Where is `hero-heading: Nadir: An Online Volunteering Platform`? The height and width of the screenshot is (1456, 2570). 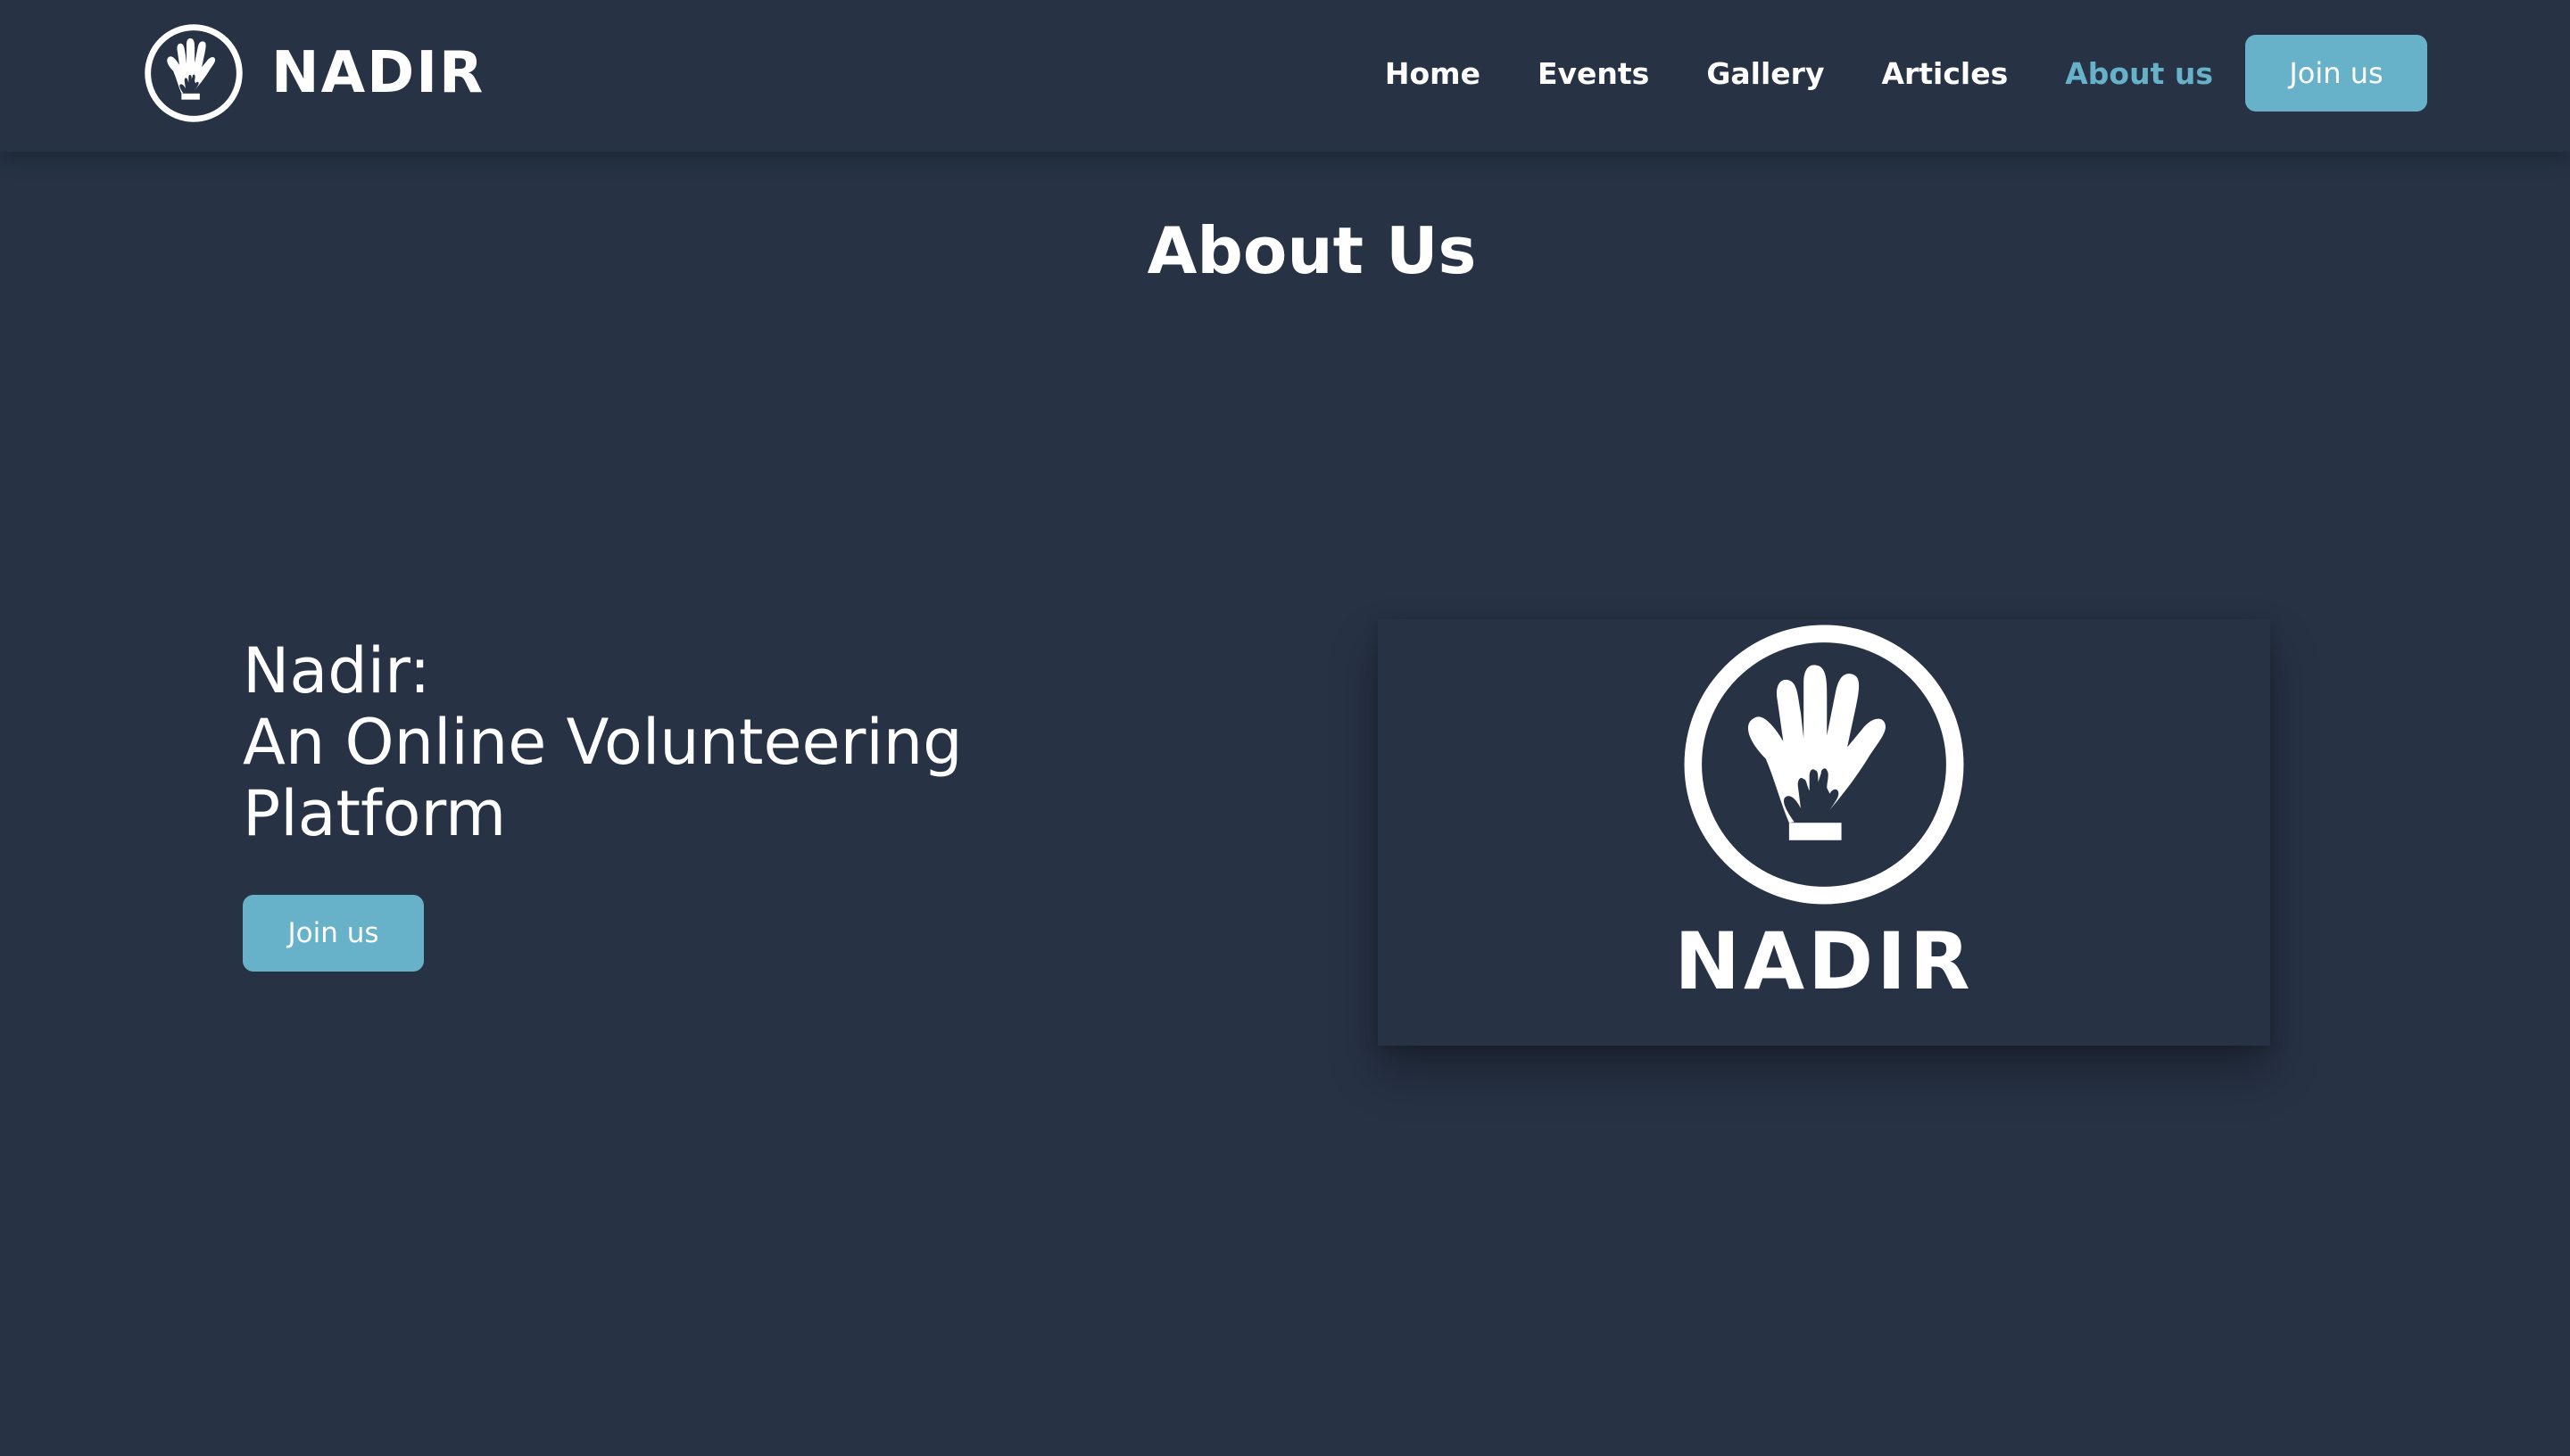
hero-heading: Nadir: An Online Volunteering Platform is located at coordinates (689, 742).